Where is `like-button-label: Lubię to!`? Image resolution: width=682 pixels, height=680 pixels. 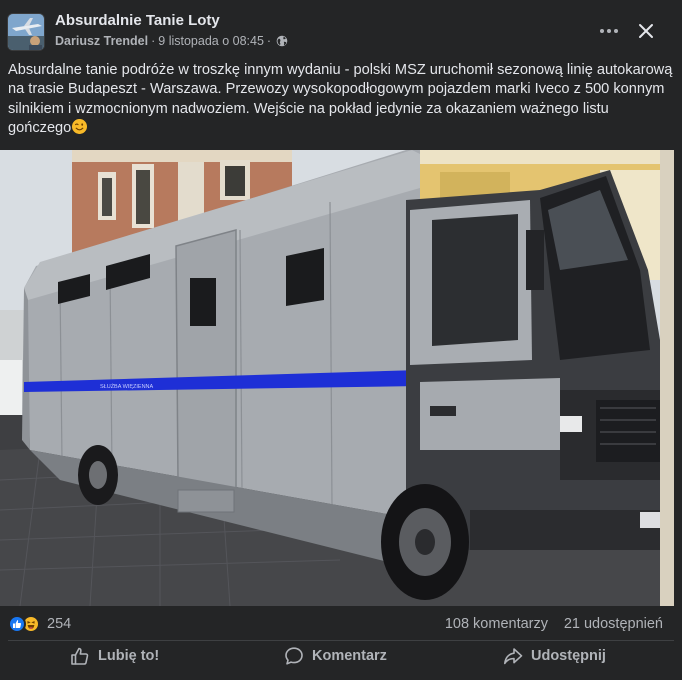 like-button-label: Lubię to! is located at coordinates (129, 656).